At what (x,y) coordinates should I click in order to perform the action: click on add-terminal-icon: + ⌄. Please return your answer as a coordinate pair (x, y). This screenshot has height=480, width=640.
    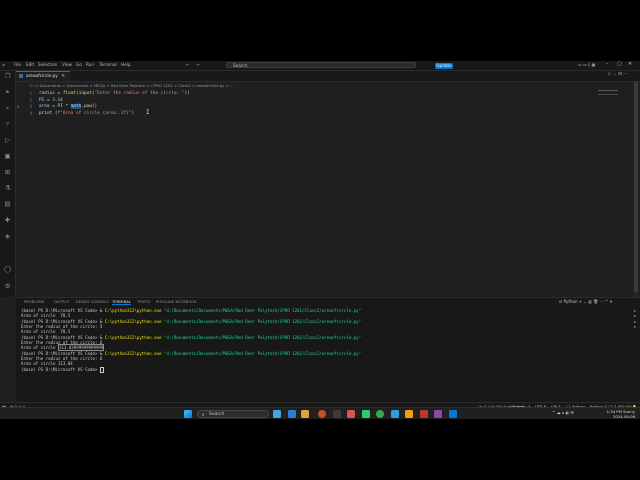
    Looking at the image, I should click on (583, 301).